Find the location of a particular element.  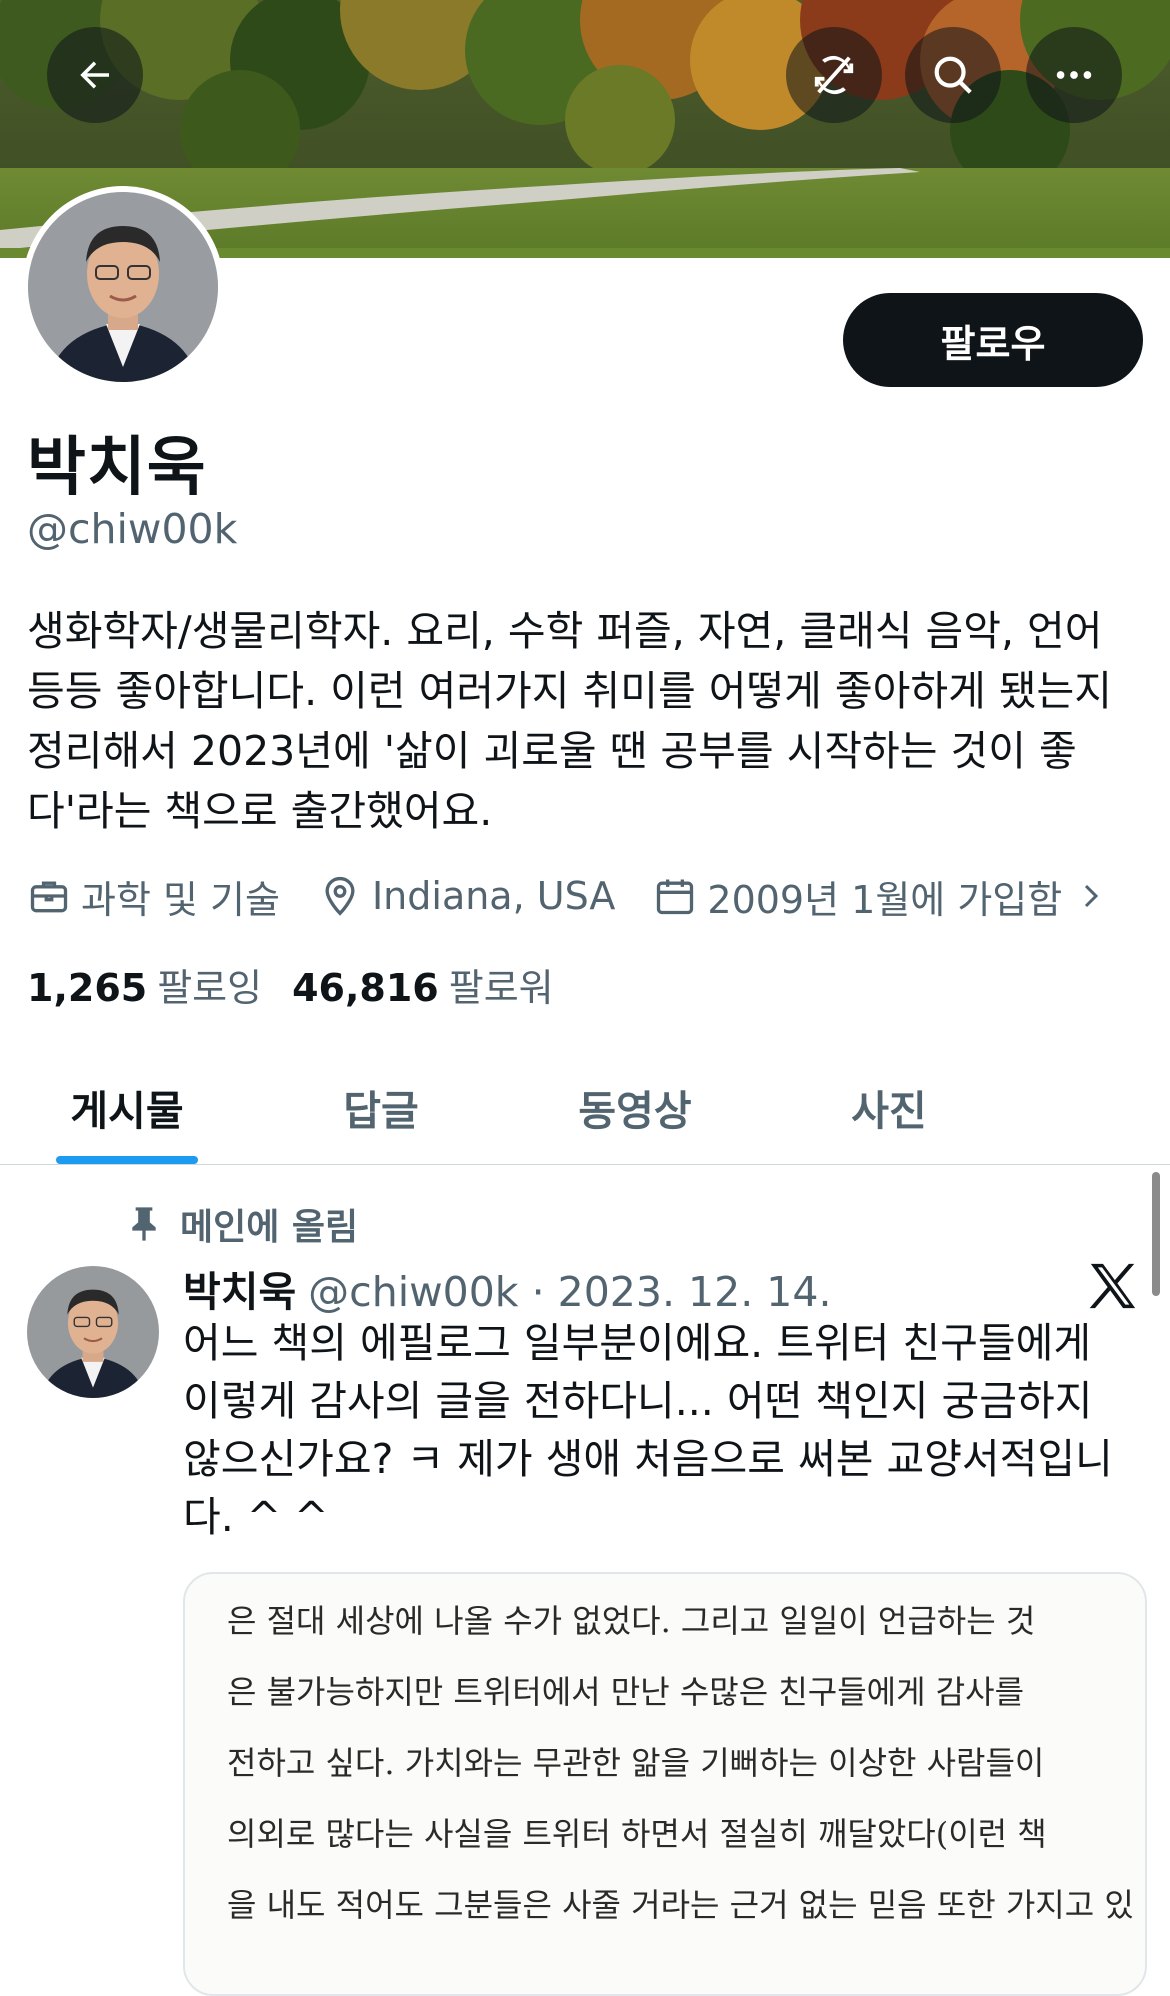

more-button is located at coordinates (1074, 75).